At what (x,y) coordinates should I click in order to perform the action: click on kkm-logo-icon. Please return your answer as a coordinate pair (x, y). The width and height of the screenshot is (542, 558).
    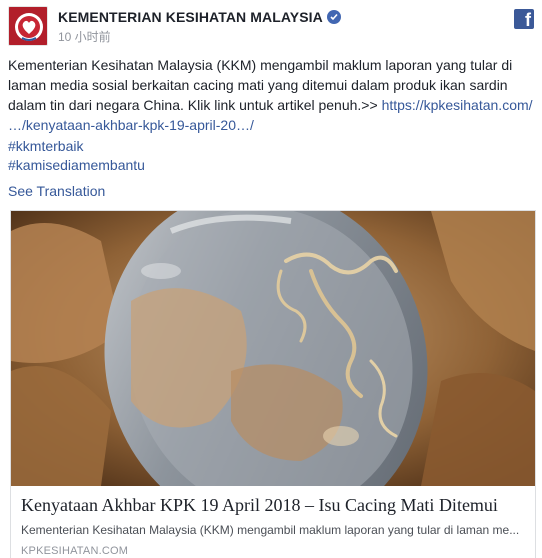
    Looking at the image, I should click on (28, 26).